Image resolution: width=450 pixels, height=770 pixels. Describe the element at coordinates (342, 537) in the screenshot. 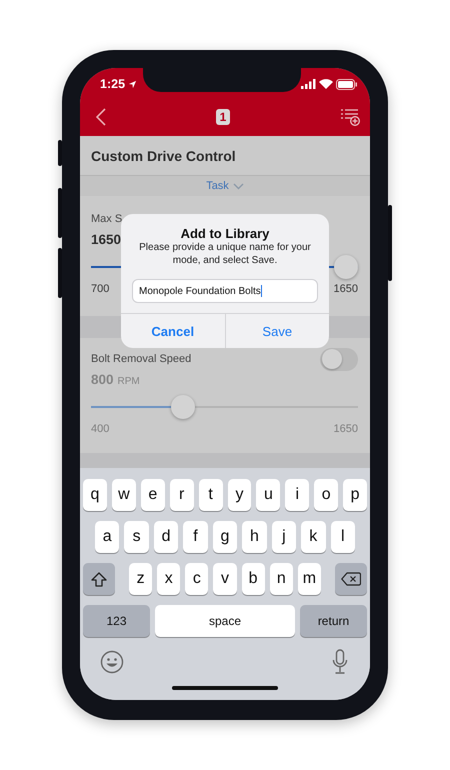

I see `letter-key: l` at that location.